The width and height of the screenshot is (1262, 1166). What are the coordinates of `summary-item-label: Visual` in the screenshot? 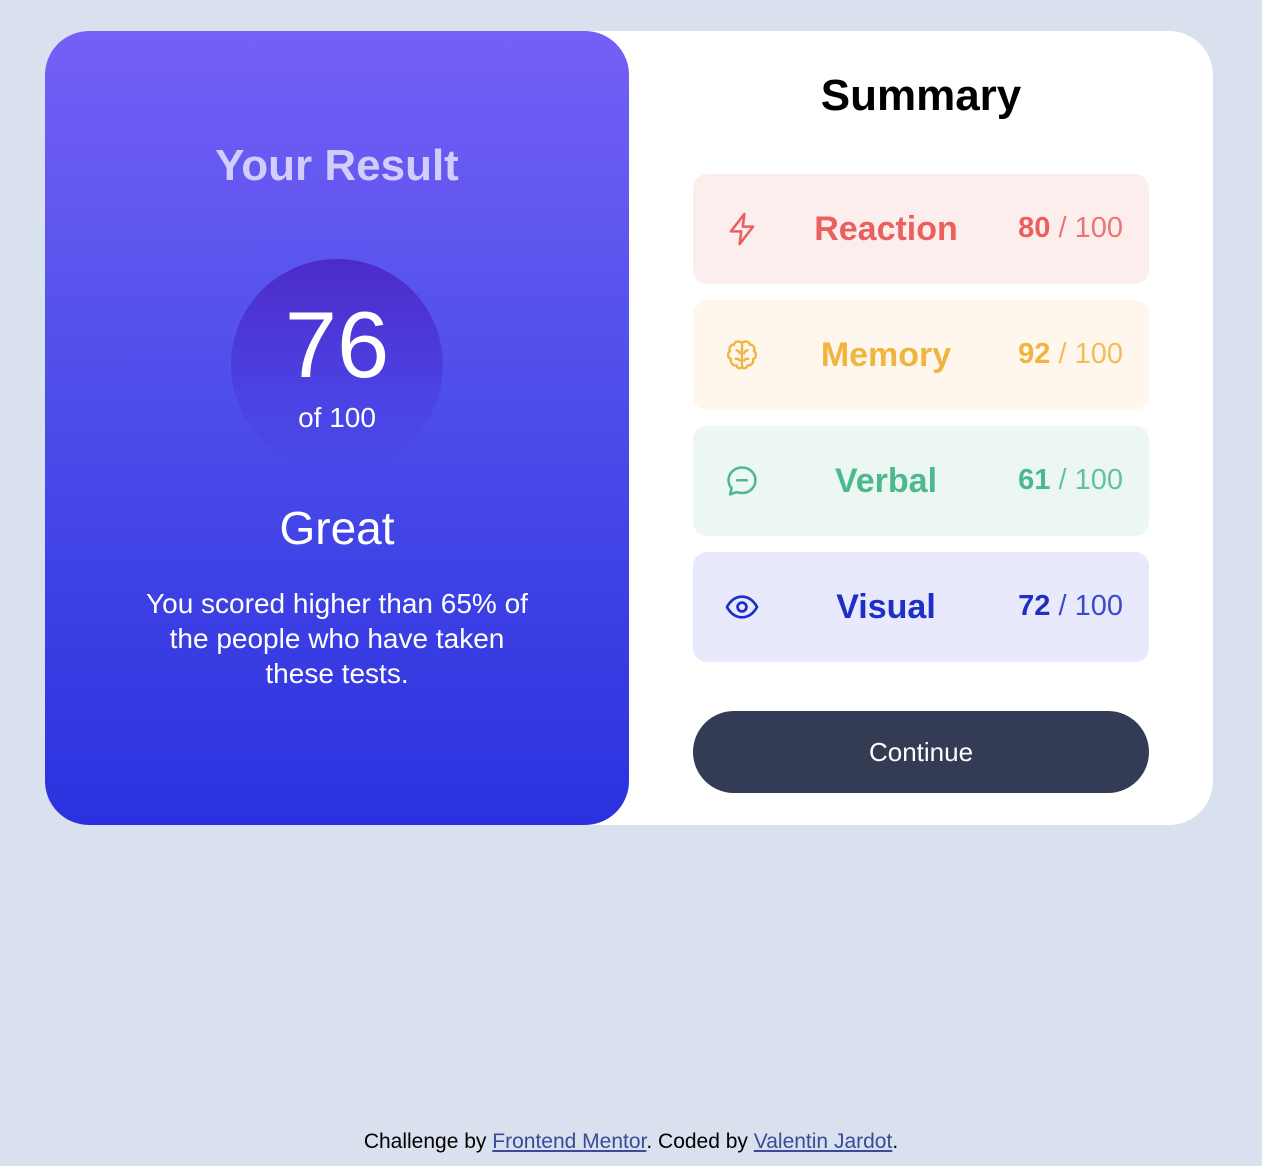 It's located at (886, 607).